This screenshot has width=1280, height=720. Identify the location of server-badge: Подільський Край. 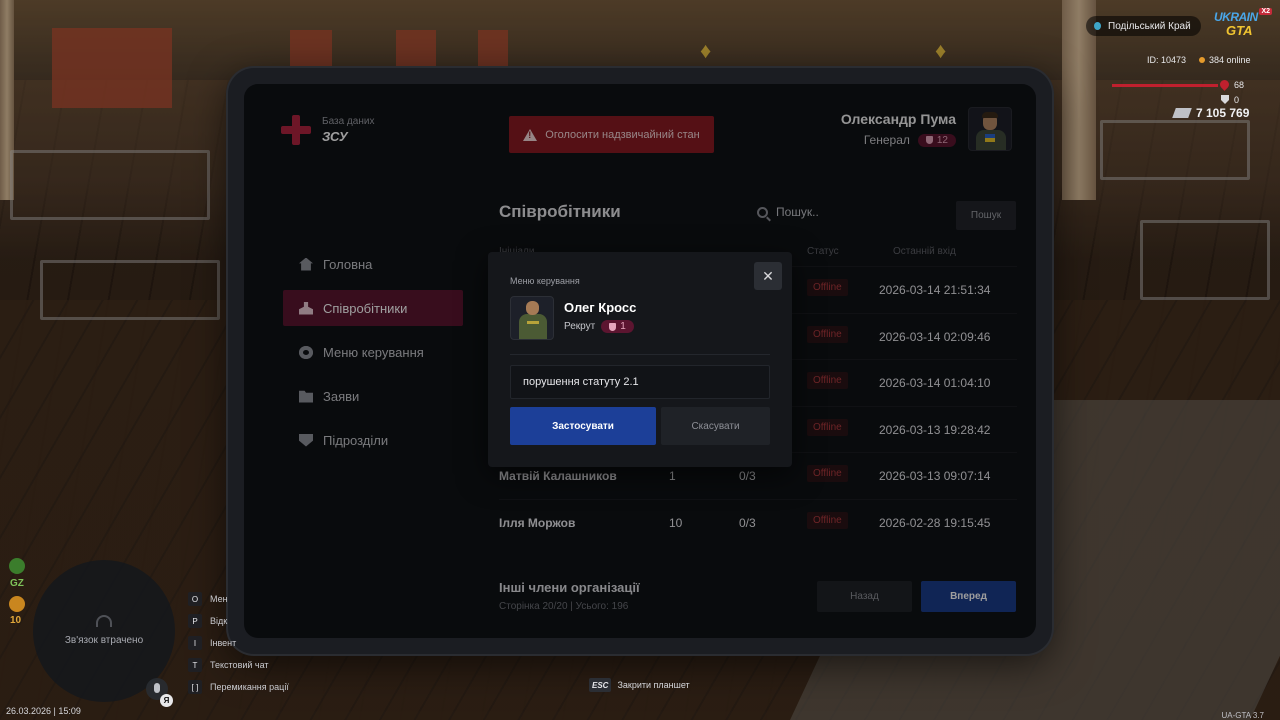
(1143, 26).